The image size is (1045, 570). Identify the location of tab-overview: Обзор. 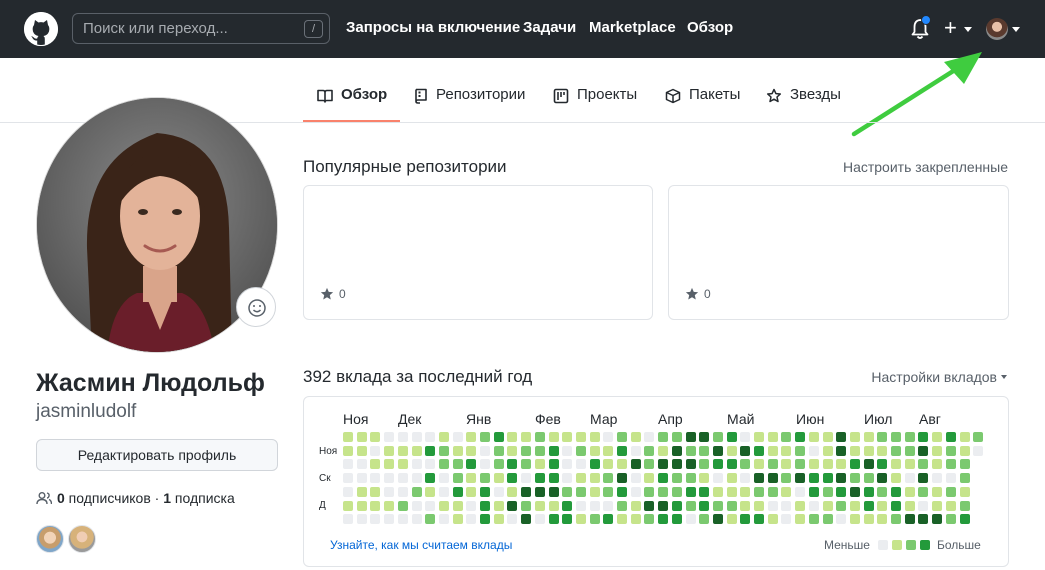
(352, 104).